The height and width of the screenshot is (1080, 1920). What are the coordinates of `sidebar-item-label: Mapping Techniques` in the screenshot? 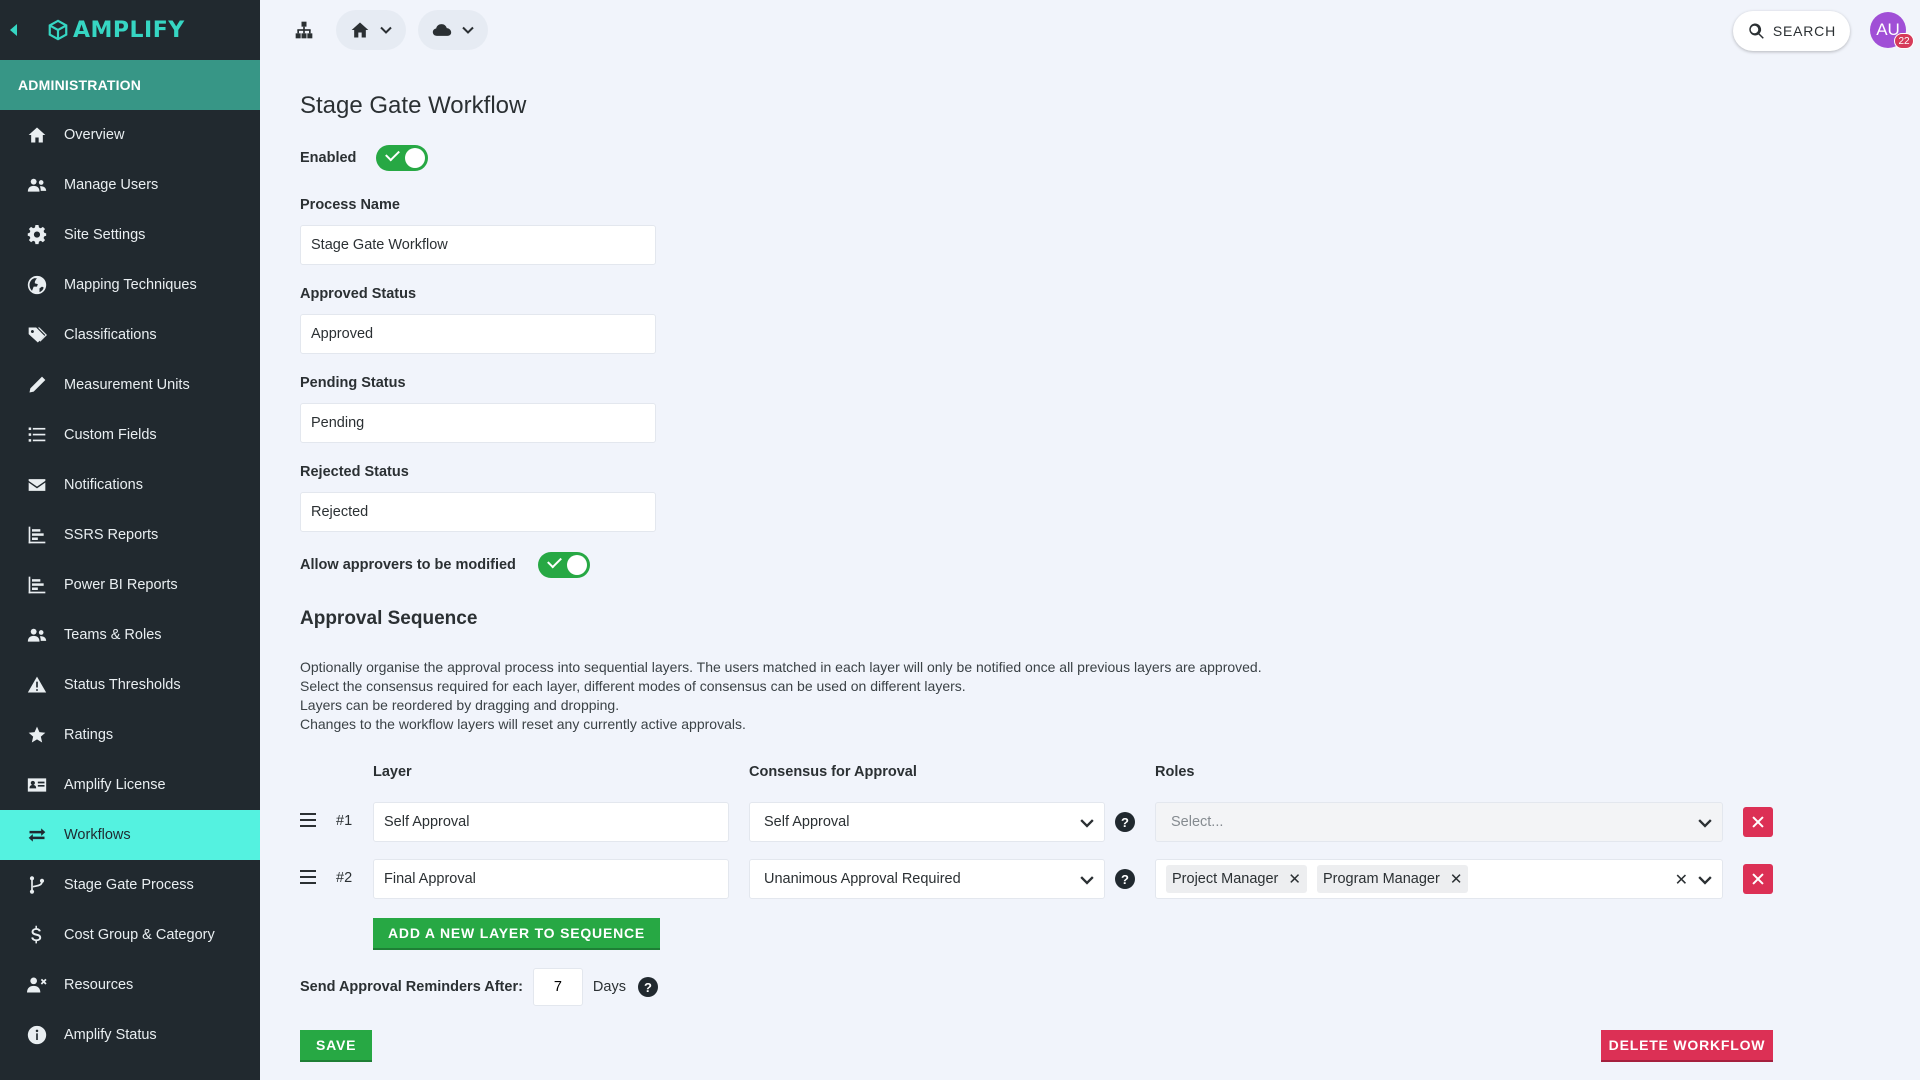 It's located at (130, 285).